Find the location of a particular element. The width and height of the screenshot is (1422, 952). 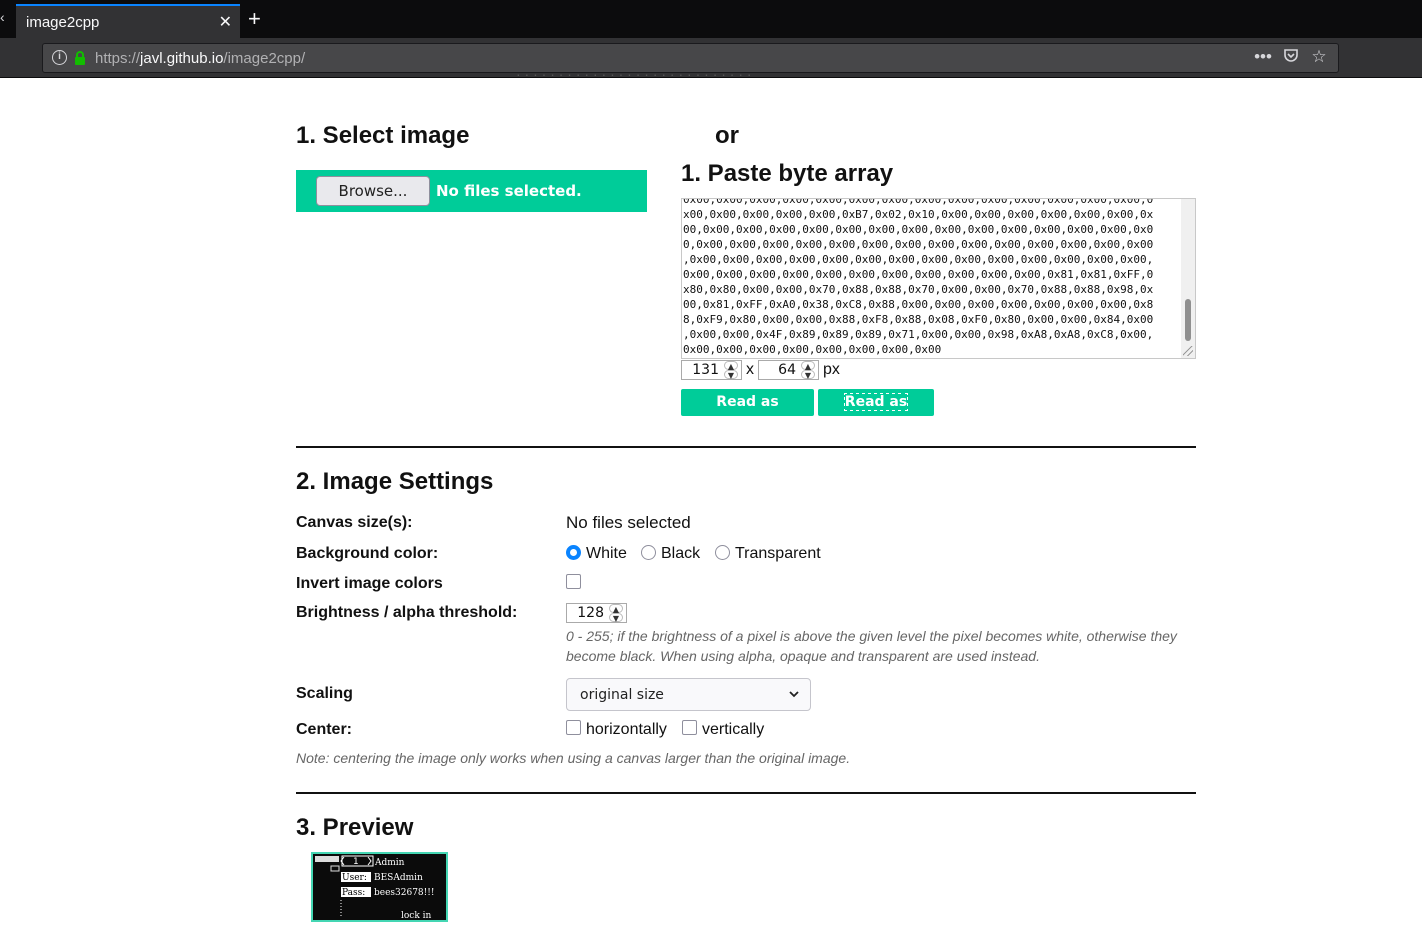

canvas-size-label: Canvas size(s): is located at coordinates (354, 522).